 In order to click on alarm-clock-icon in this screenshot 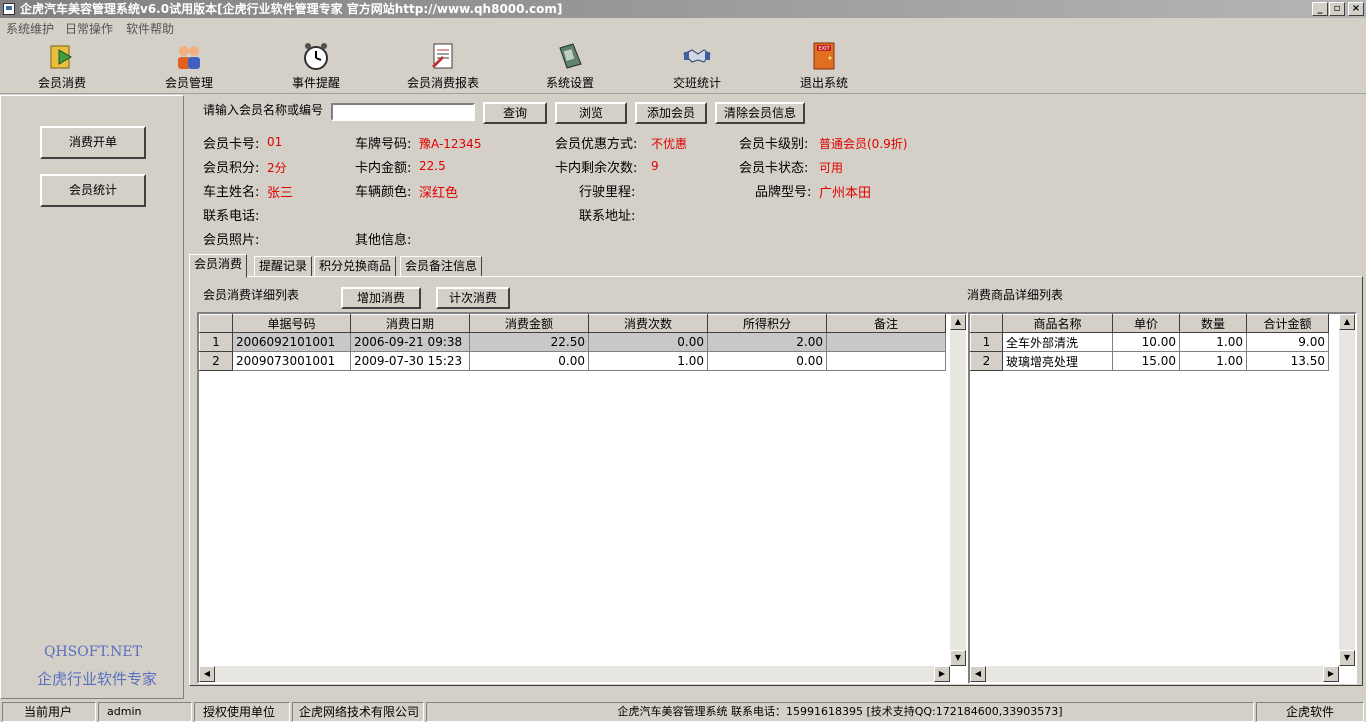, I will do `click(316, 56)`.